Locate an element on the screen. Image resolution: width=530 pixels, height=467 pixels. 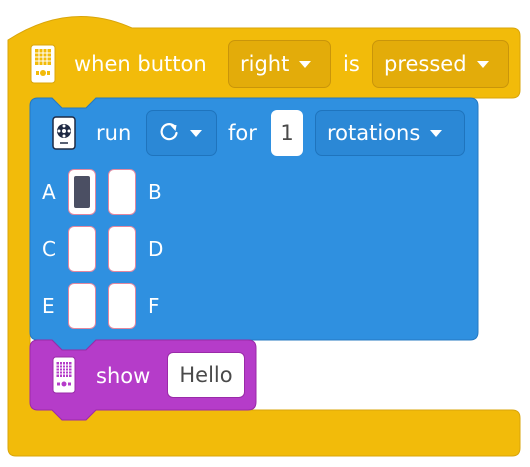
port-e-toggle is located at coordinates (82, 306).